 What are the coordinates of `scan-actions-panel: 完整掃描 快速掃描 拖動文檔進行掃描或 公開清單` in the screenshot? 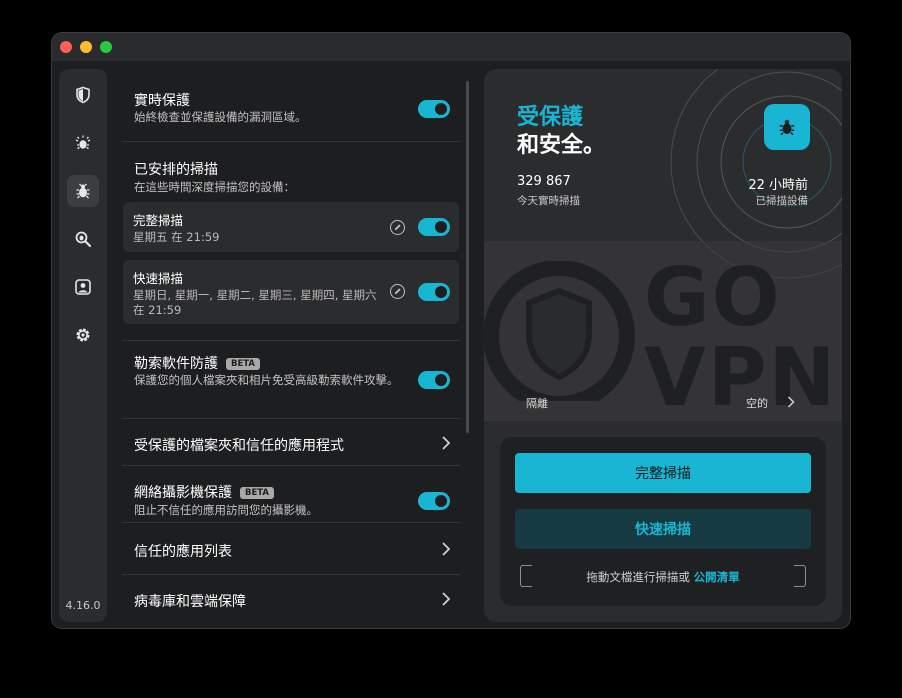 It's located at (663, 521).